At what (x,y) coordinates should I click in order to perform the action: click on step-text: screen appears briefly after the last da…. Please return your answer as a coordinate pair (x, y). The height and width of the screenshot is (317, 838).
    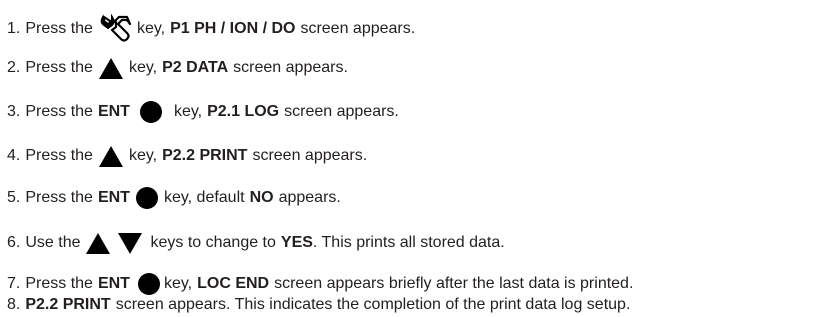
    Looking at the image, I should click on (454, 283).